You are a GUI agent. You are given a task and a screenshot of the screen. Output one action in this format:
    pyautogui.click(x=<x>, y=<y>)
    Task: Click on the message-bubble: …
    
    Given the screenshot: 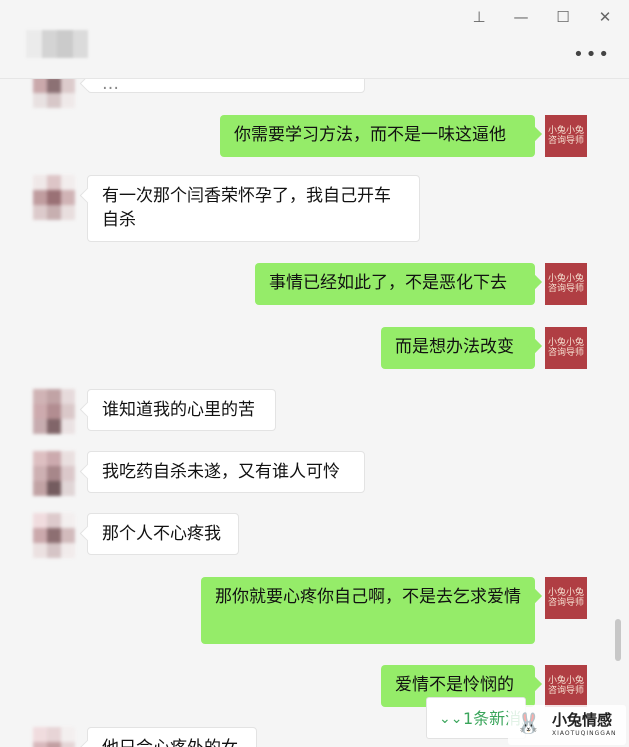 What is the action you would take?
    pyautogui.click(x=226, y=86)
    